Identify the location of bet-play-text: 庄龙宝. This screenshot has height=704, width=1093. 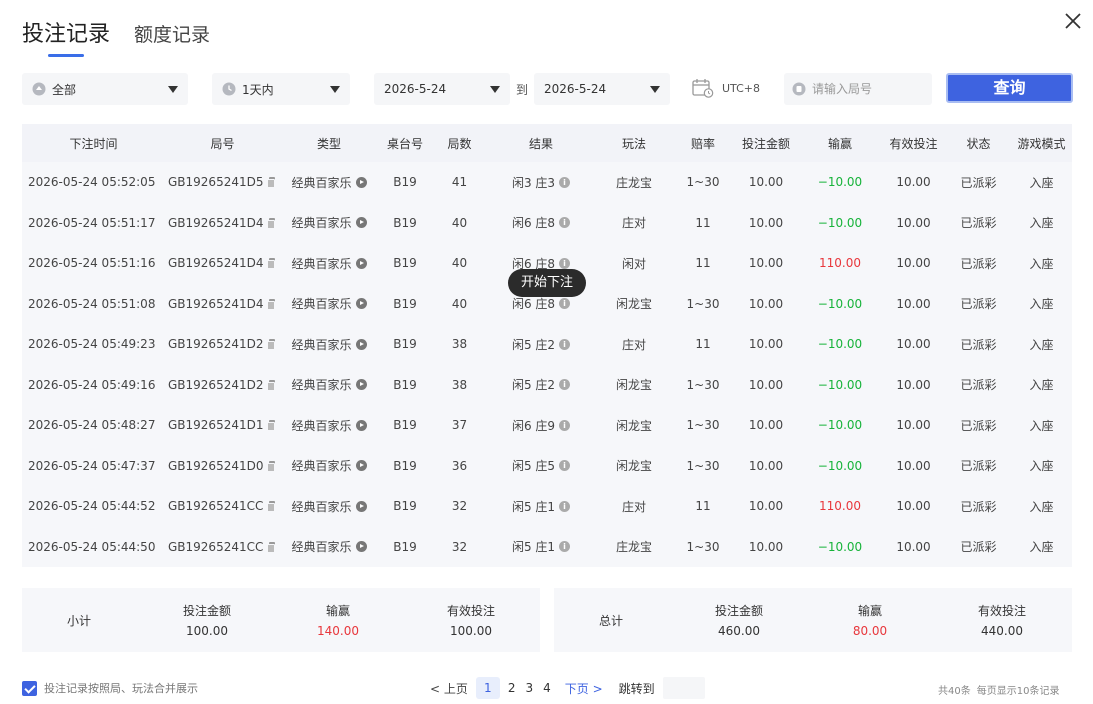
(633, 182).